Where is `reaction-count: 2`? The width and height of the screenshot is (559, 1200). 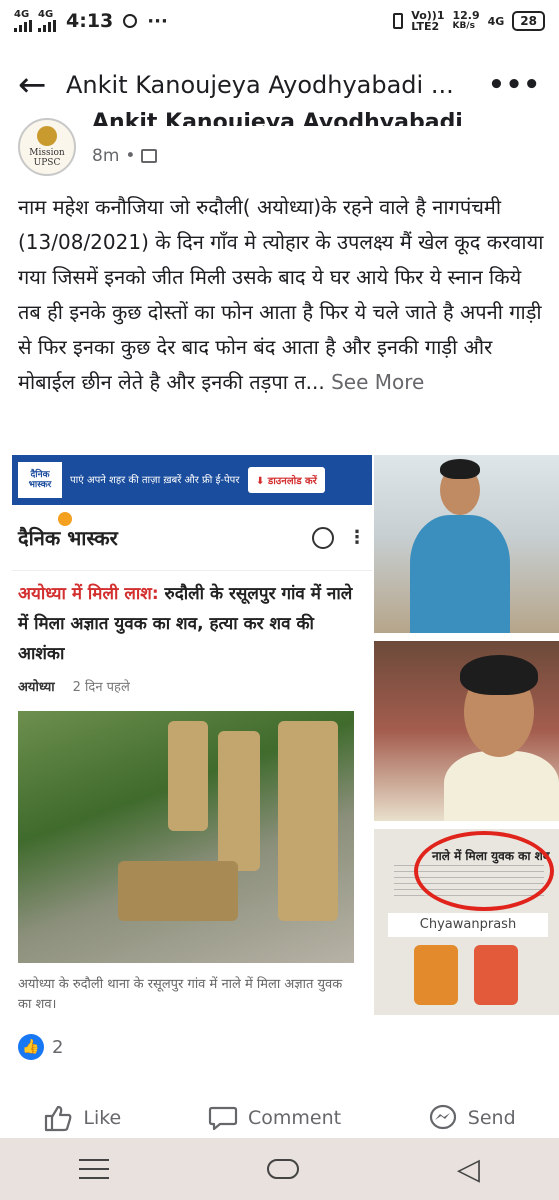
reaction-count: 2 is located at coordinates (58, 1047).